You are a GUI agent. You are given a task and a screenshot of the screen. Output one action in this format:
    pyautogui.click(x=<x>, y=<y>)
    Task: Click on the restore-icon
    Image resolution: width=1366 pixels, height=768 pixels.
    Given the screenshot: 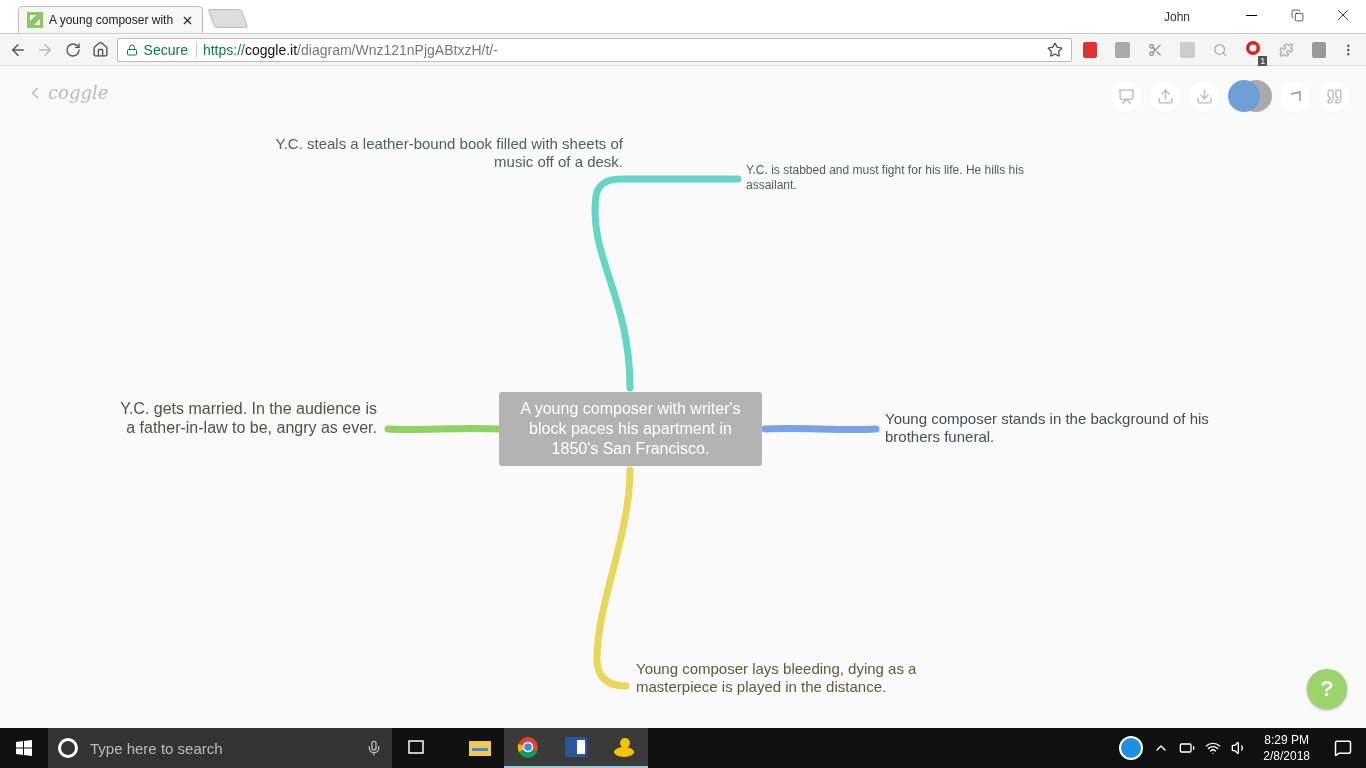 What is the action you would take?
    pyautogui.click(x=1297, y=15)
    